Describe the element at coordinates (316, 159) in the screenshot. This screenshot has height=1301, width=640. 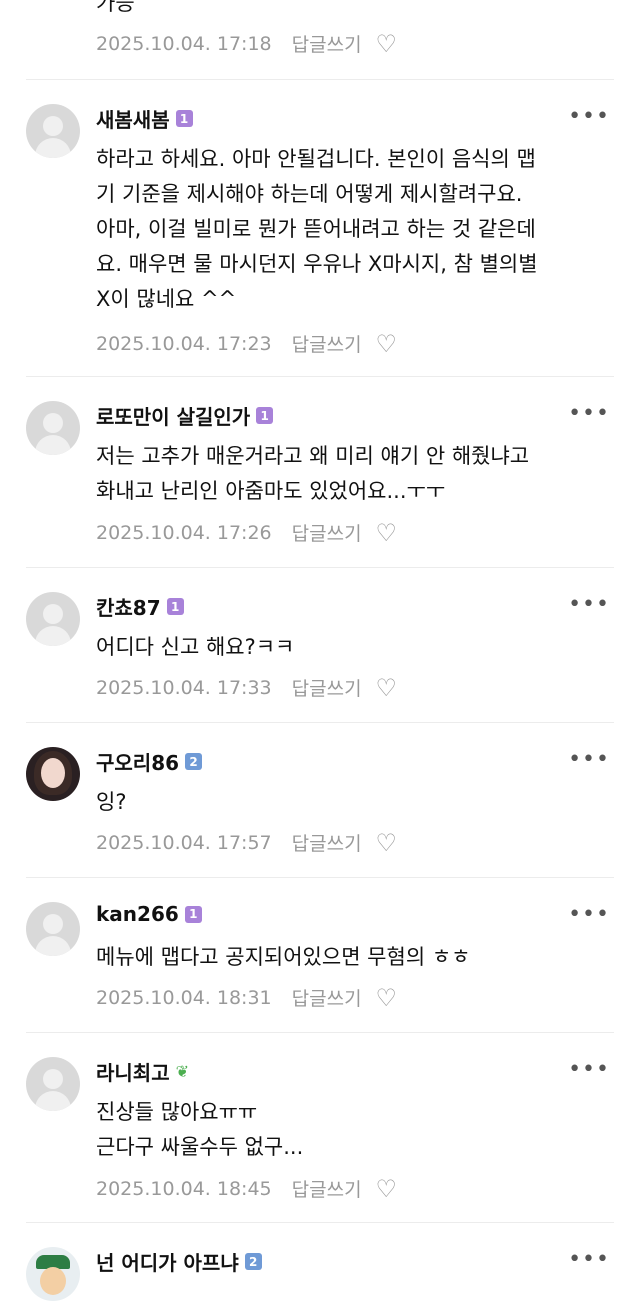
I see `comment-line: 하라고 하세요. 아마 안될겁니다. 본인이 음식의 맵` at that location.